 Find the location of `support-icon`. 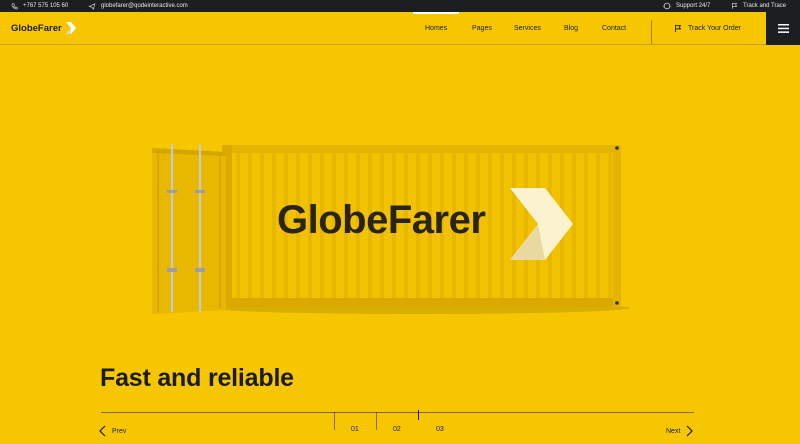

support-icon is located at coordinates (667, 6).